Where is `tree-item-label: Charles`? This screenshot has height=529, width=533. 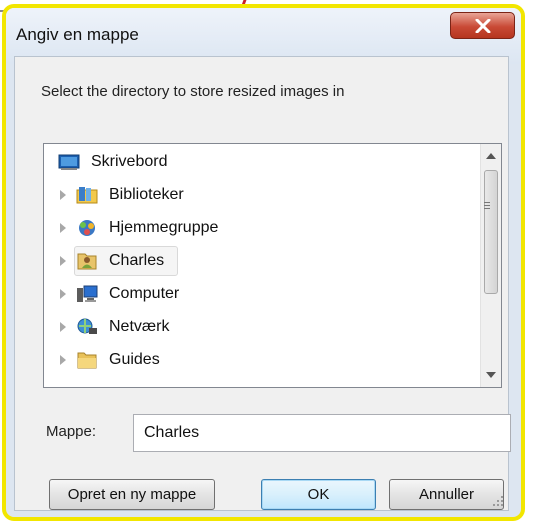 tree-item-label: Charles is located at coordinates (137, 260).